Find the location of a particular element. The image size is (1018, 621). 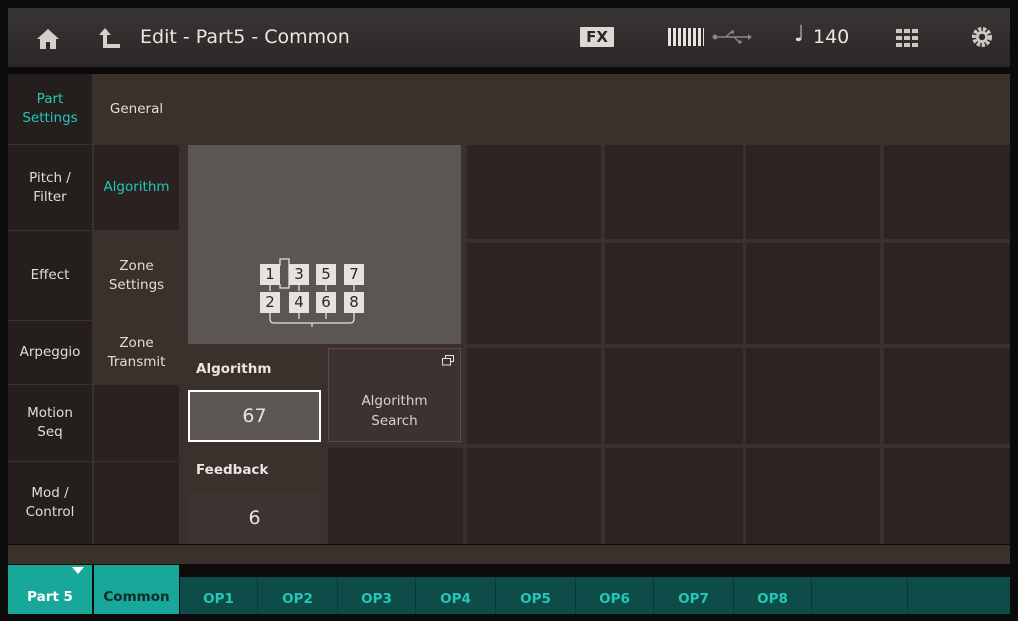

subnav-general: General is located at coordinates (136, 109).